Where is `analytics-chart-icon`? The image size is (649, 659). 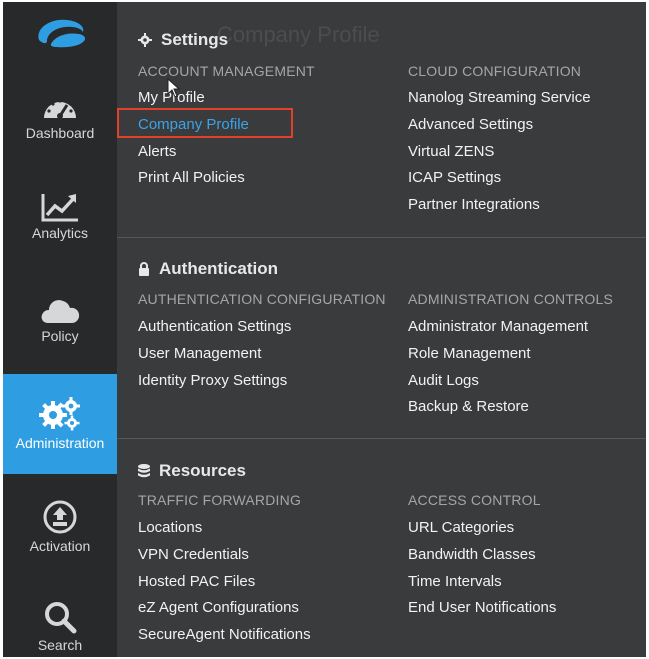 analytics-chart-icon is located at coordinates (59, 208).